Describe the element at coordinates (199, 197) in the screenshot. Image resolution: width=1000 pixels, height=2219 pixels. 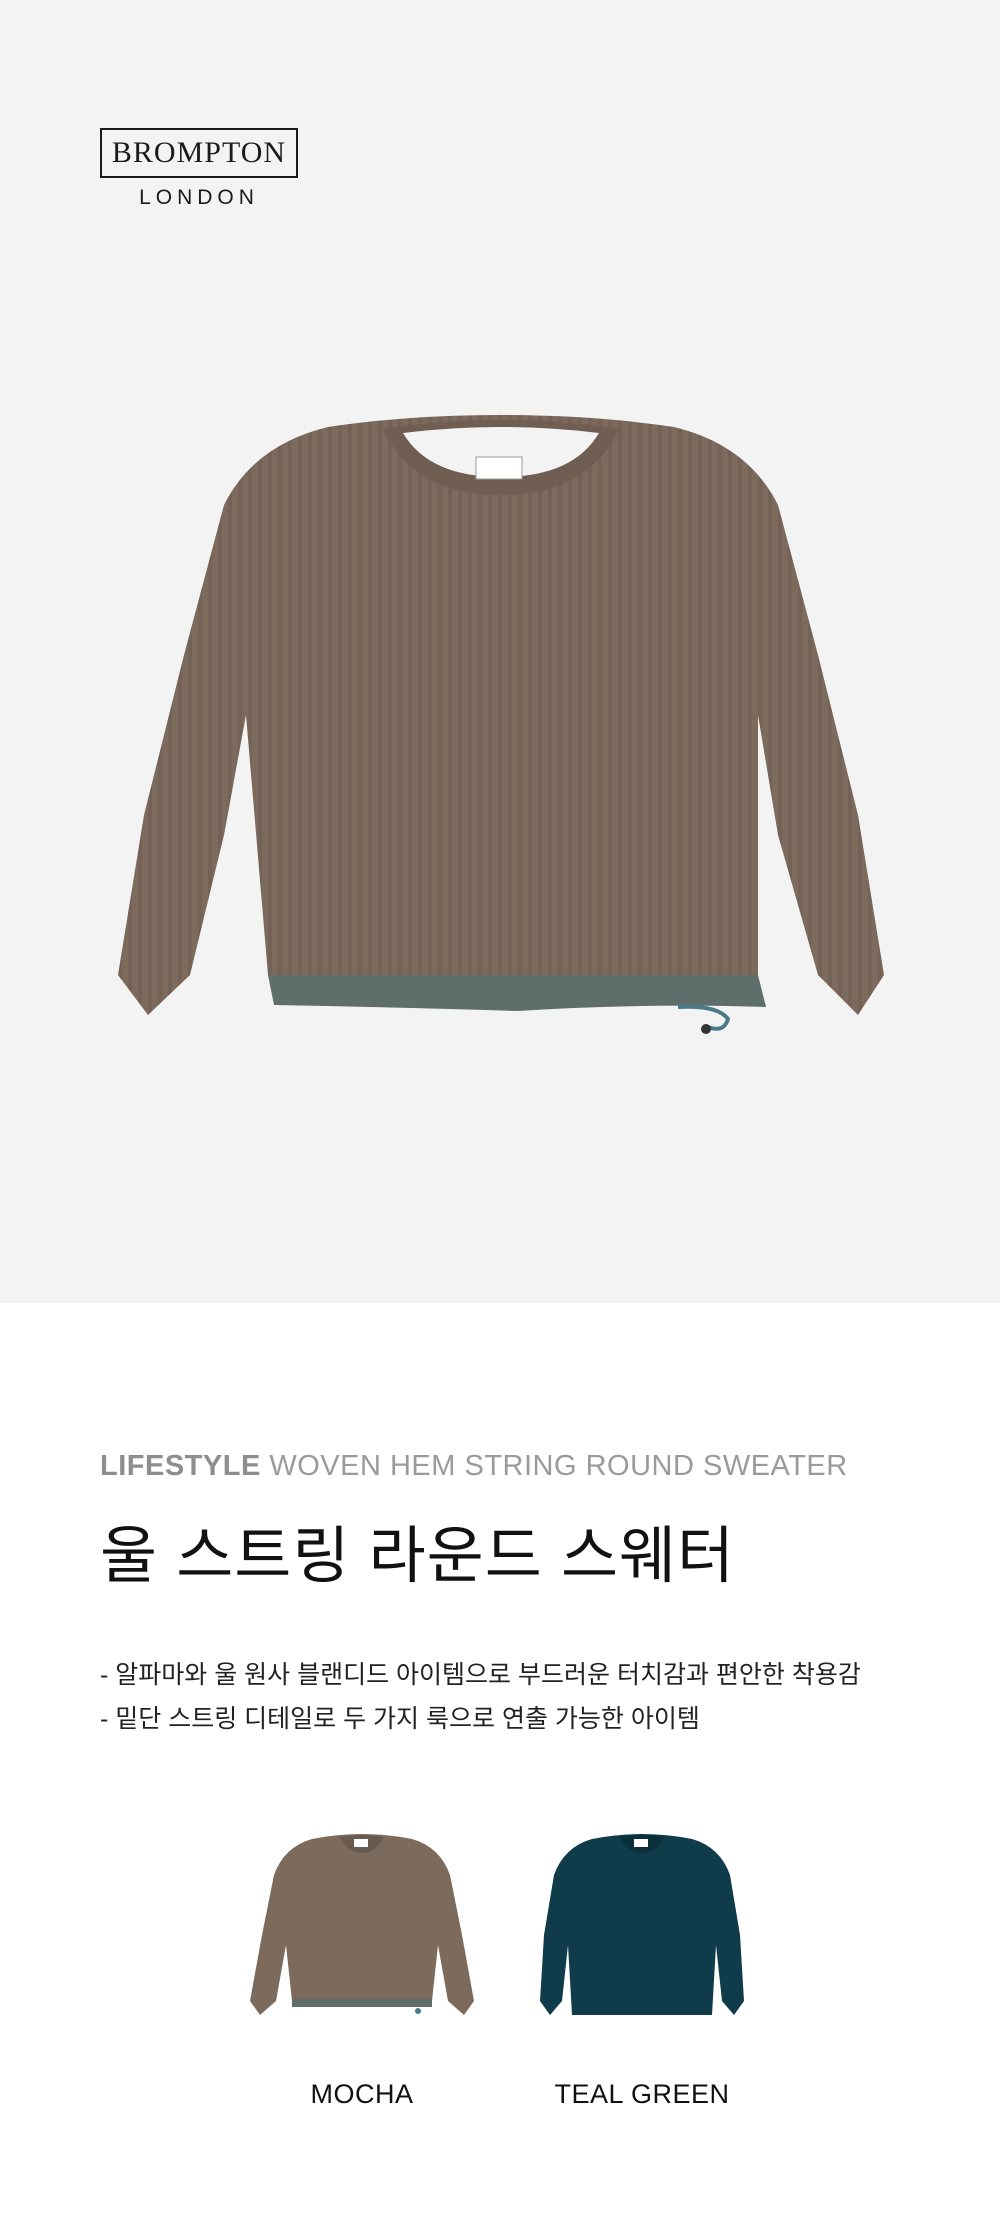
I see `brand-location: LONDON` at that location.